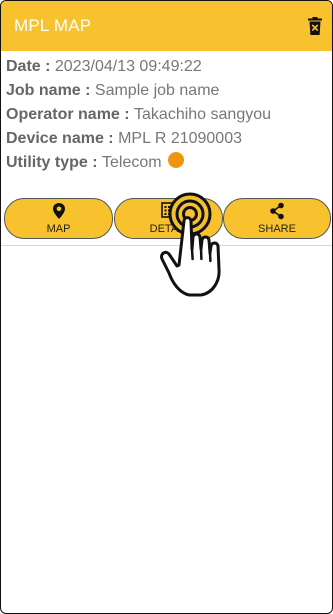  I want to click on trash-icon, so click(315, 26).